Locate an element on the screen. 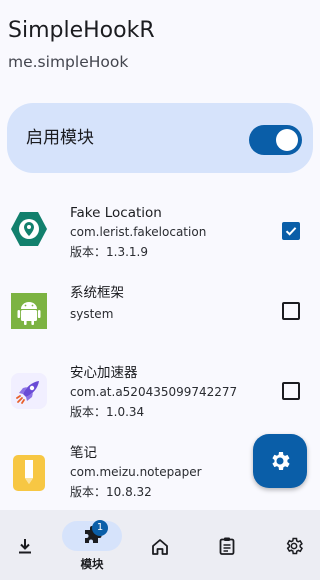  module-text: 安心加速器 com.at.a520435099742277 版本：1.0.34 is located at coordinates (175, 393).